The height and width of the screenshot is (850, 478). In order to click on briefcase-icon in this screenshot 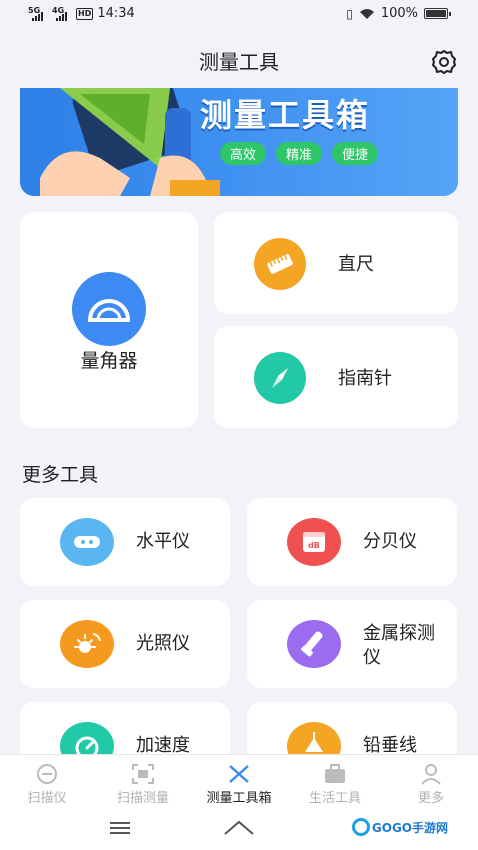, I will do `click(335, 773)`.